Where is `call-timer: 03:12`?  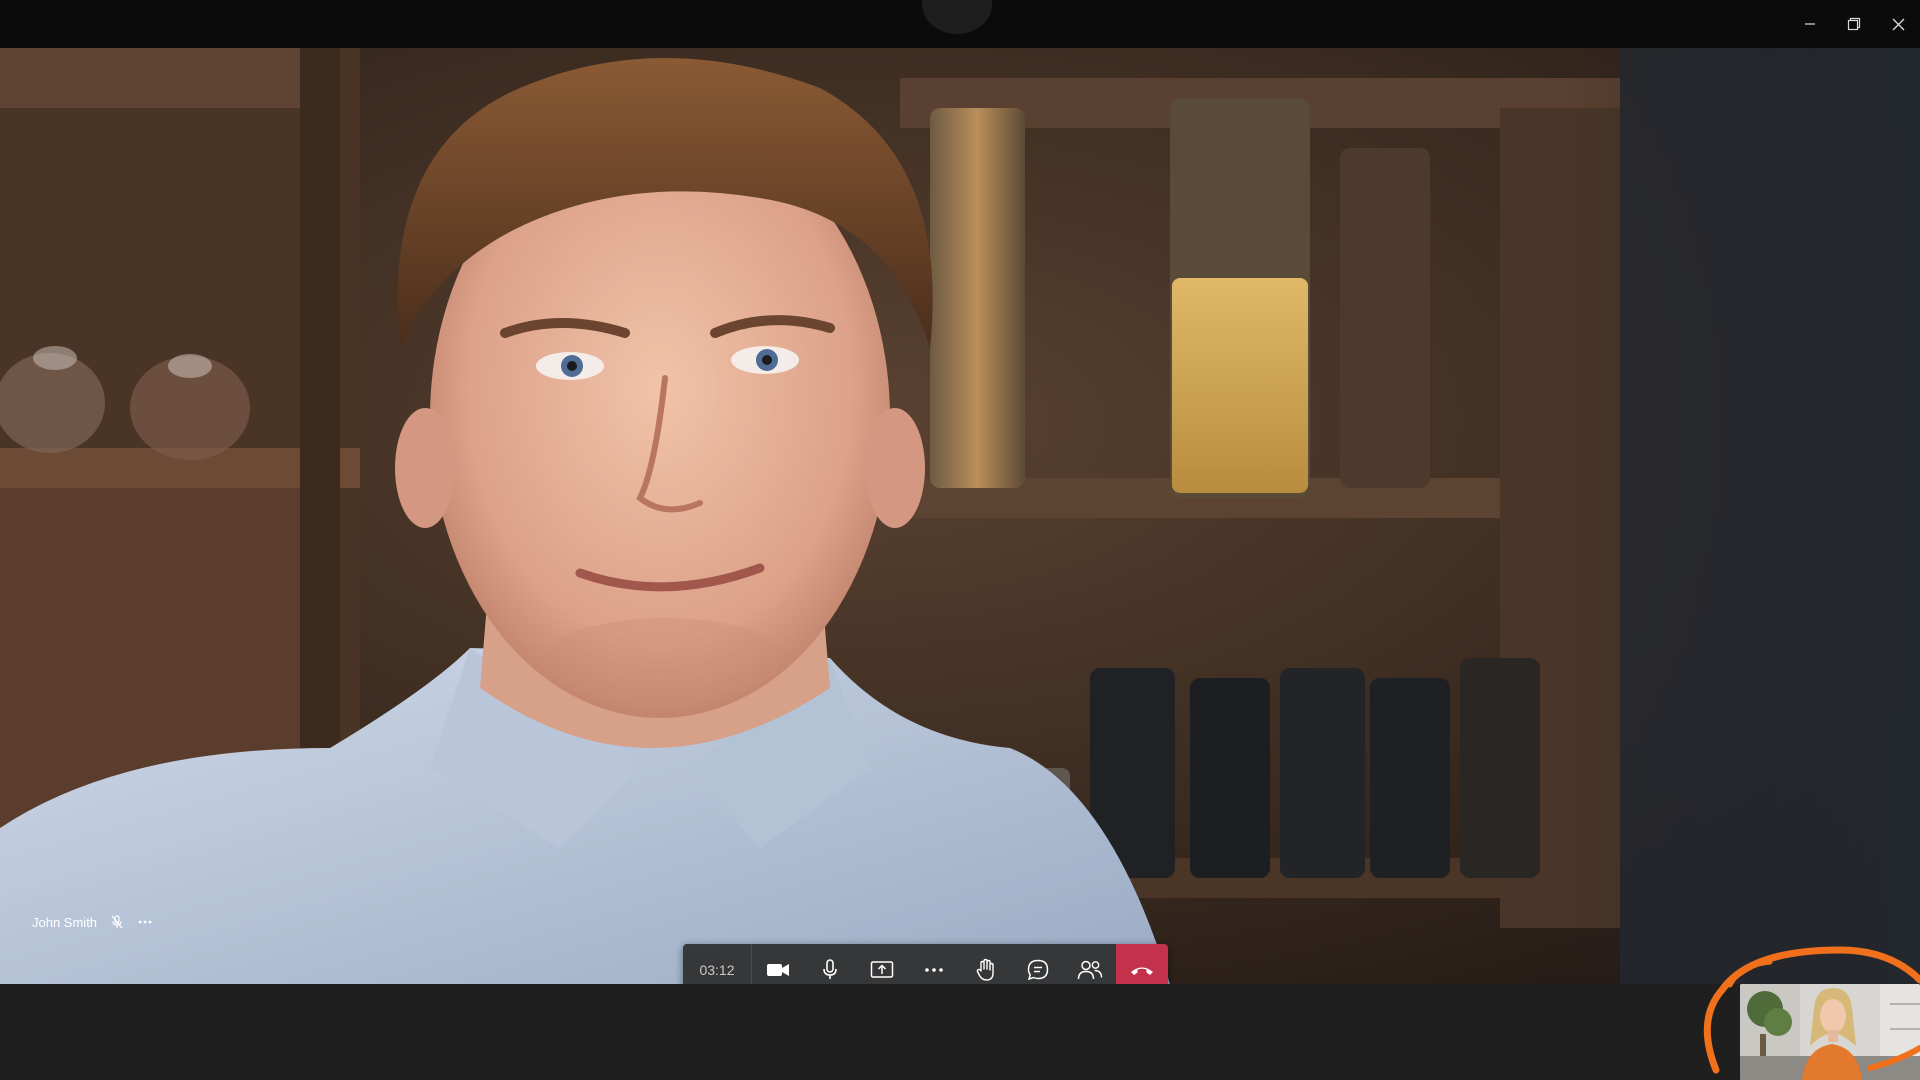 call-timer: 03:12 is located at coordinates (717, 964).